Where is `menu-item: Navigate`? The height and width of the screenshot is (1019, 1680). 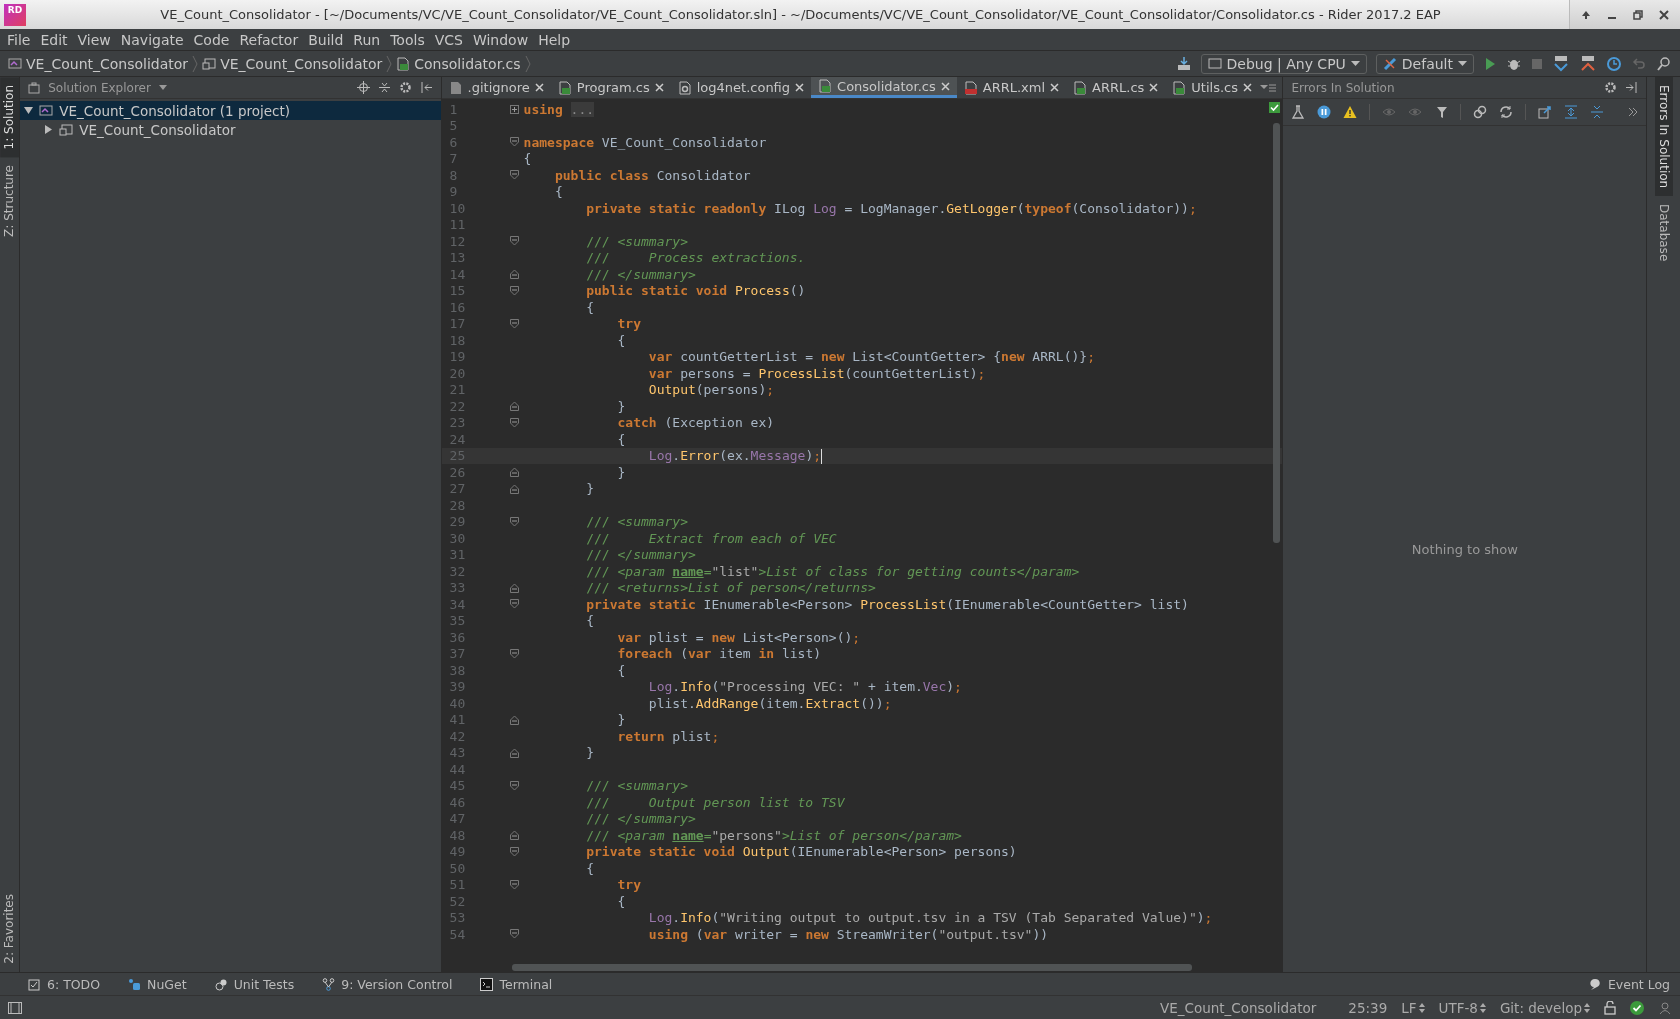 menu-item: Navigate is located at coordinates (152, 39).